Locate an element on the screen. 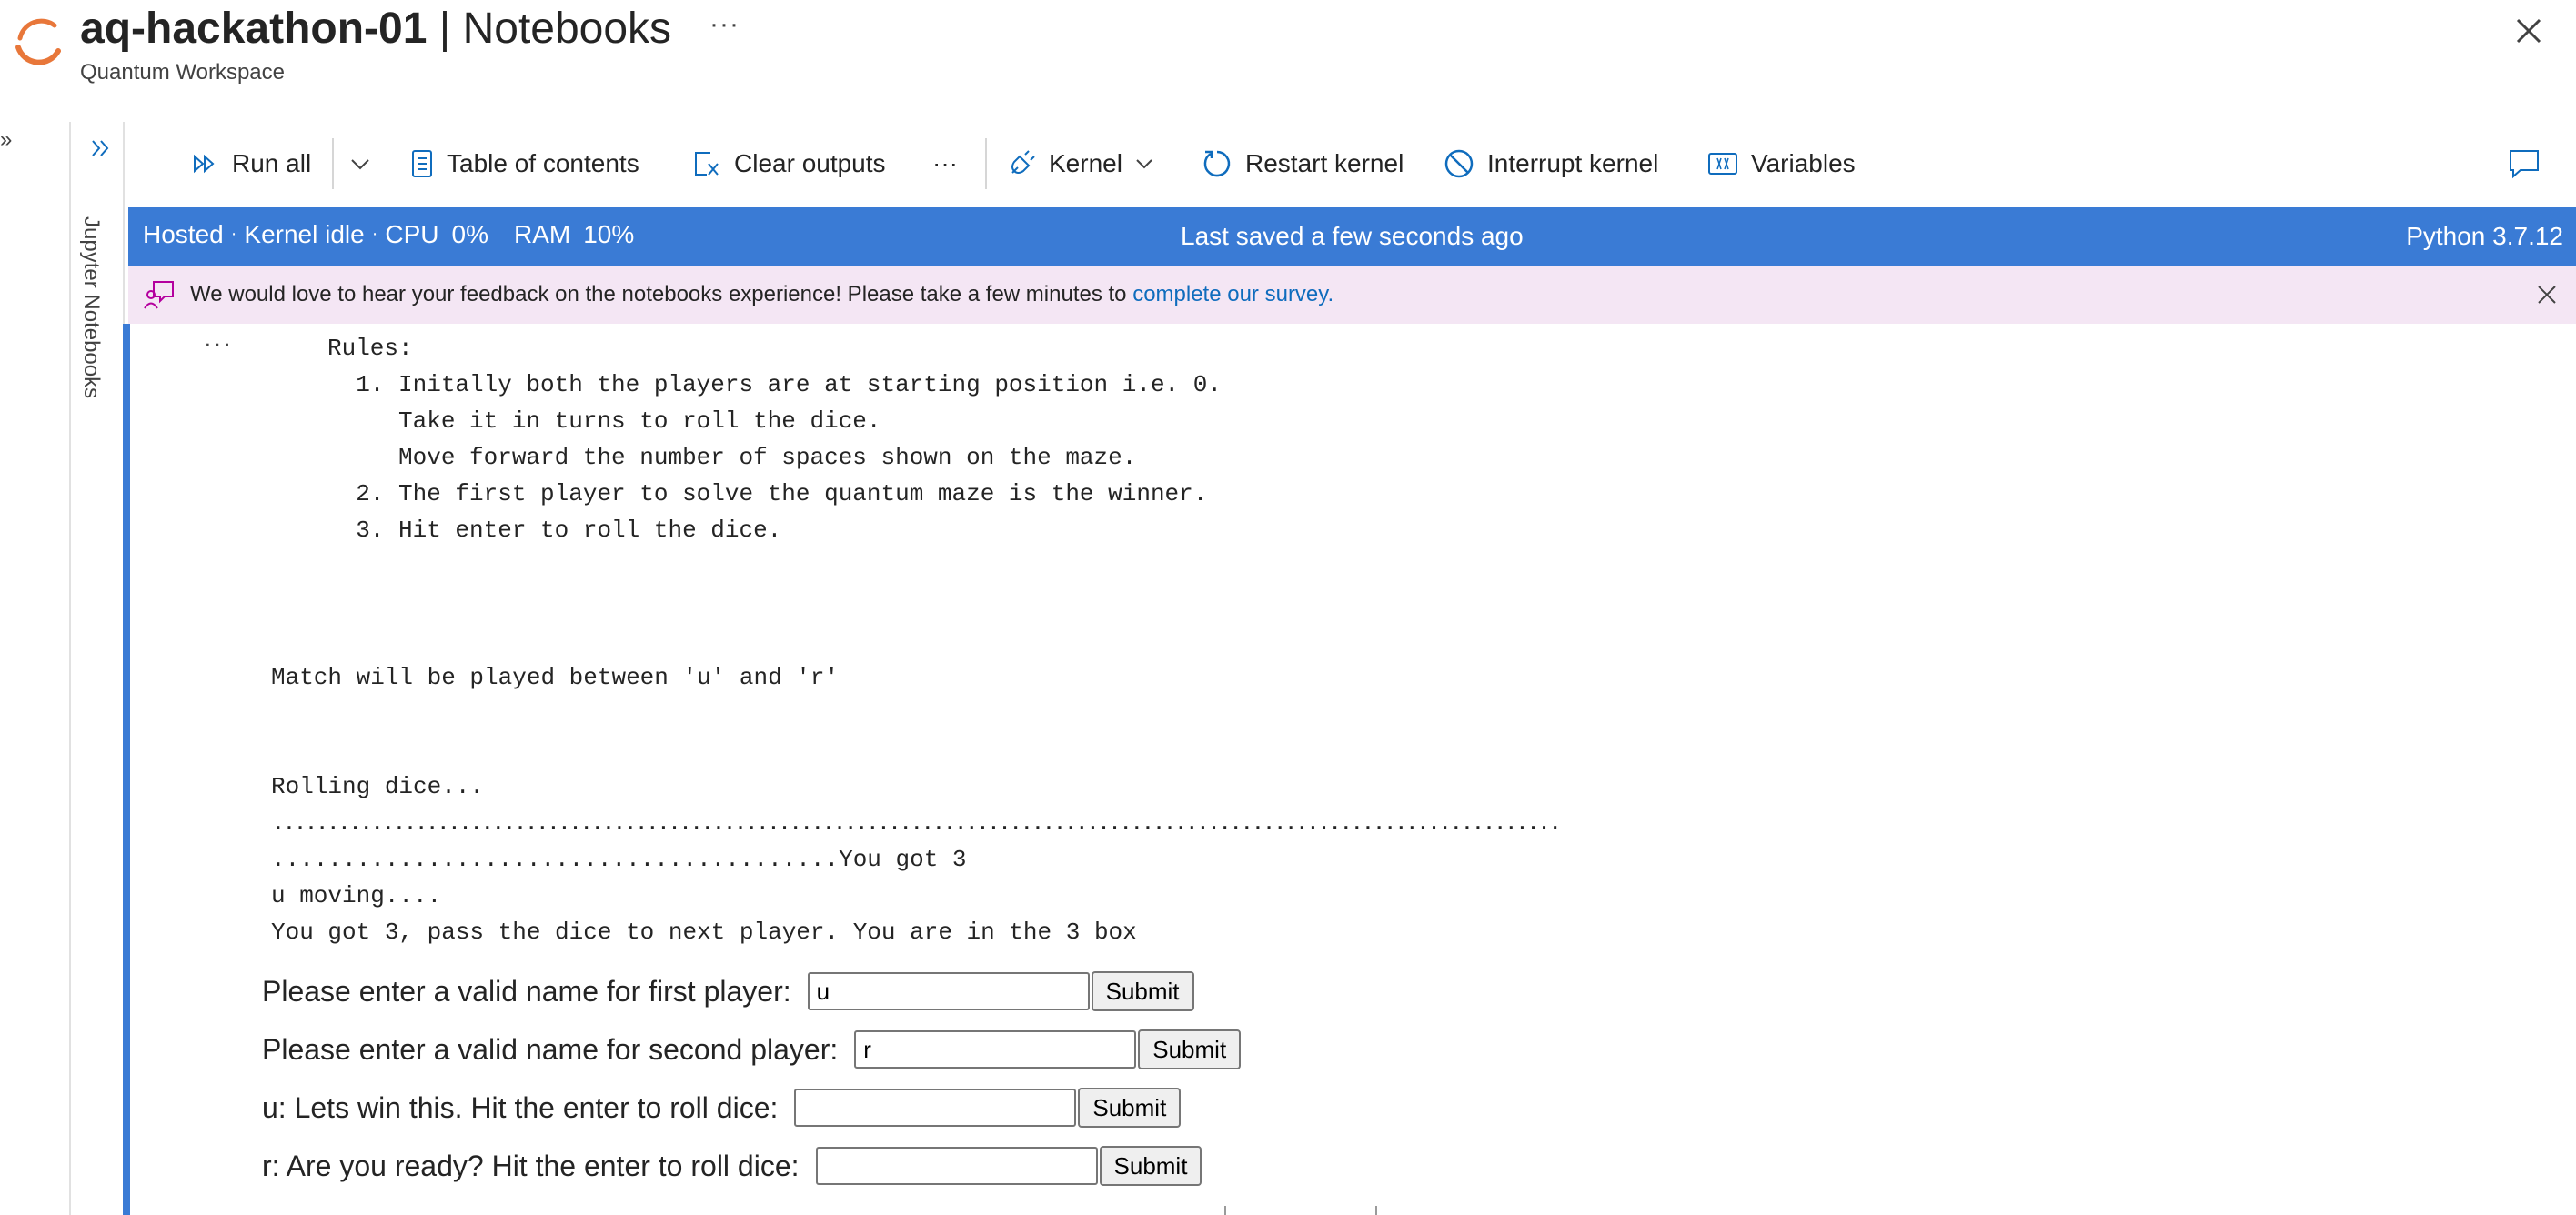 This screenshot has height=1215, width=2576. clear-outputs-label: Clear outputs is located at coordinates (810, 163).